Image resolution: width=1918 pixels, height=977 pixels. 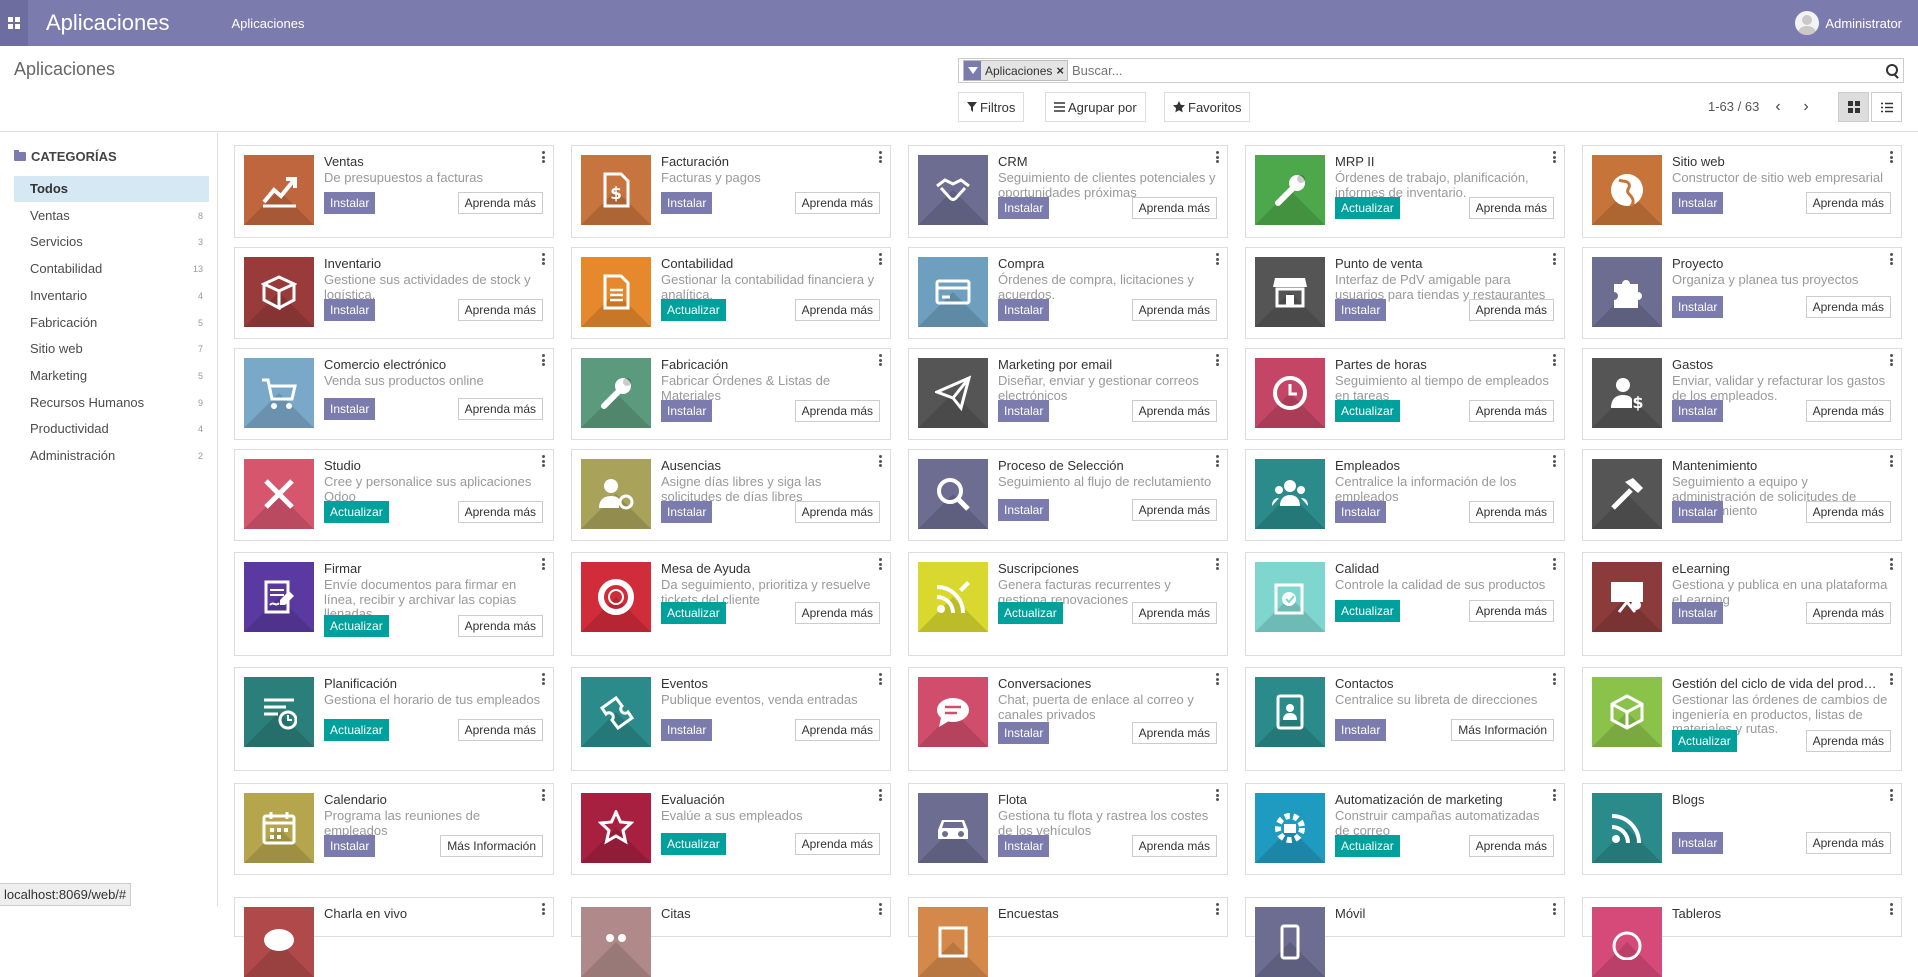 What do you see at coordinates (108, 23) in the screenshot?
I see `app-brand: Aplicaciones` at bounding box center [108, 23].